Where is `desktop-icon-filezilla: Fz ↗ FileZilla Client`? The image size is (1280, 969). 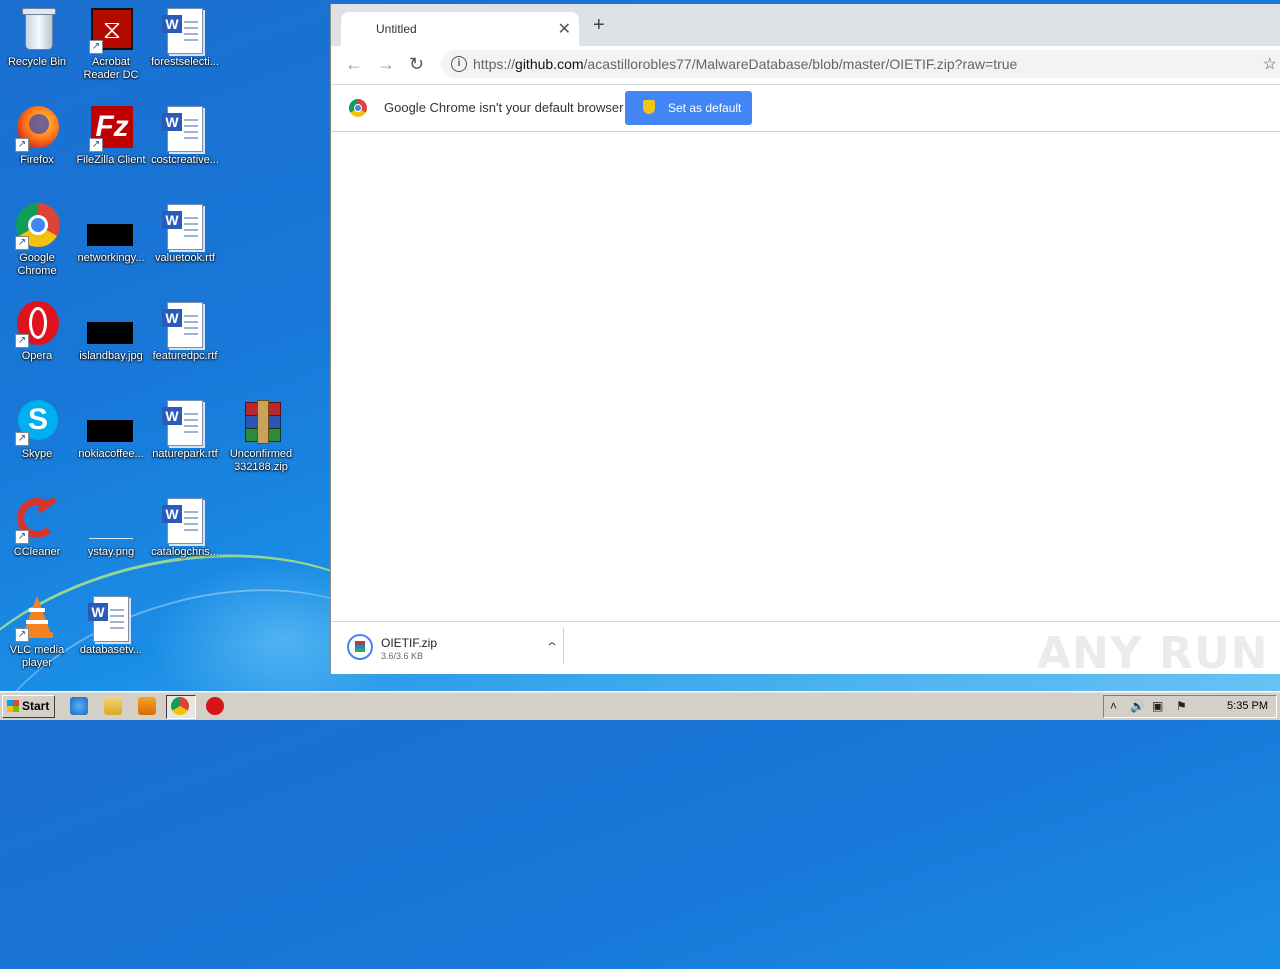
desktop-icon-filezilla: Fz ↗ FileZilla Client is located at coordinates (111, 135).